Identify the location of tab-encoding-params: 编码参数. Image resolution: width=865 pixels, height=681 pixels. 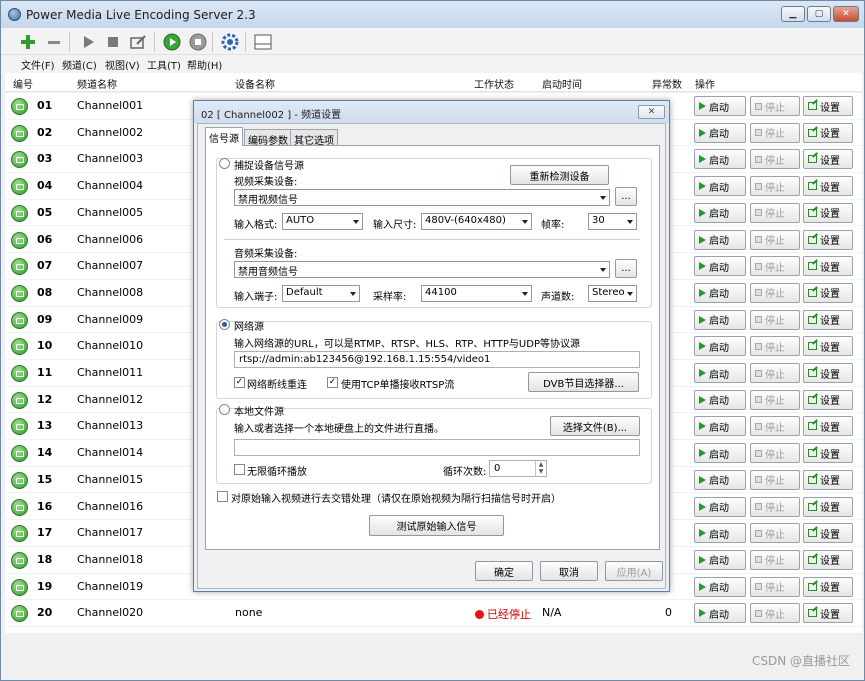
(268, 138).